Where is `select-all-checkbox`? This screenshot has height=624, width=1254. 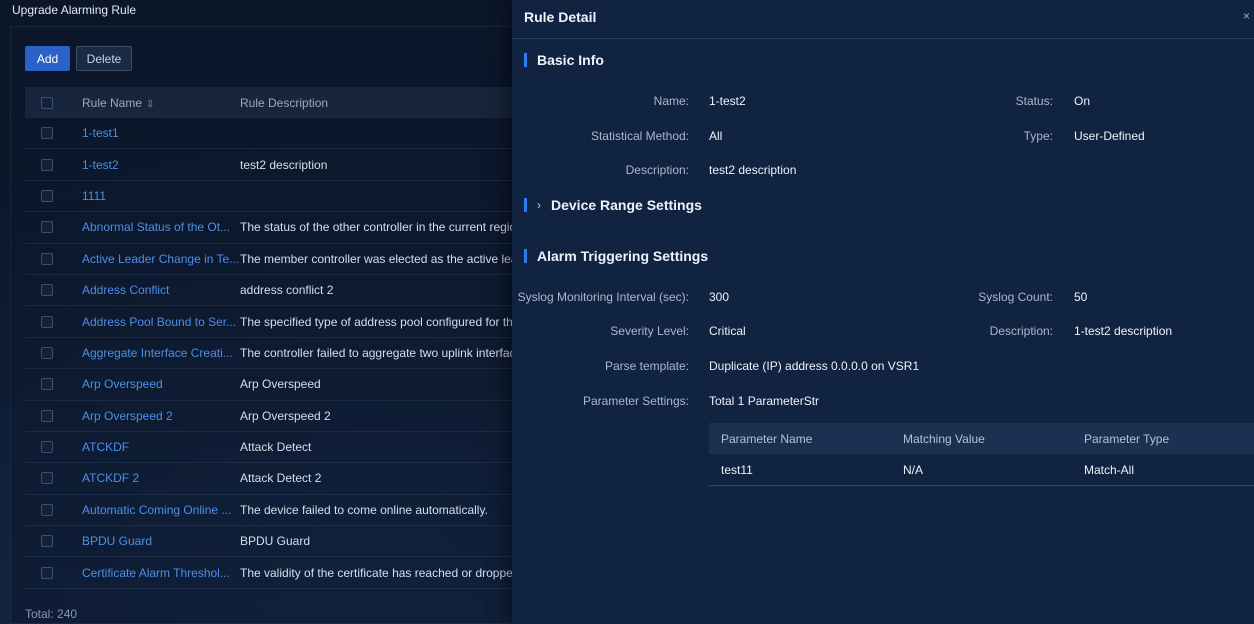 select-all-checkbox is located at coordinates (47, 102).